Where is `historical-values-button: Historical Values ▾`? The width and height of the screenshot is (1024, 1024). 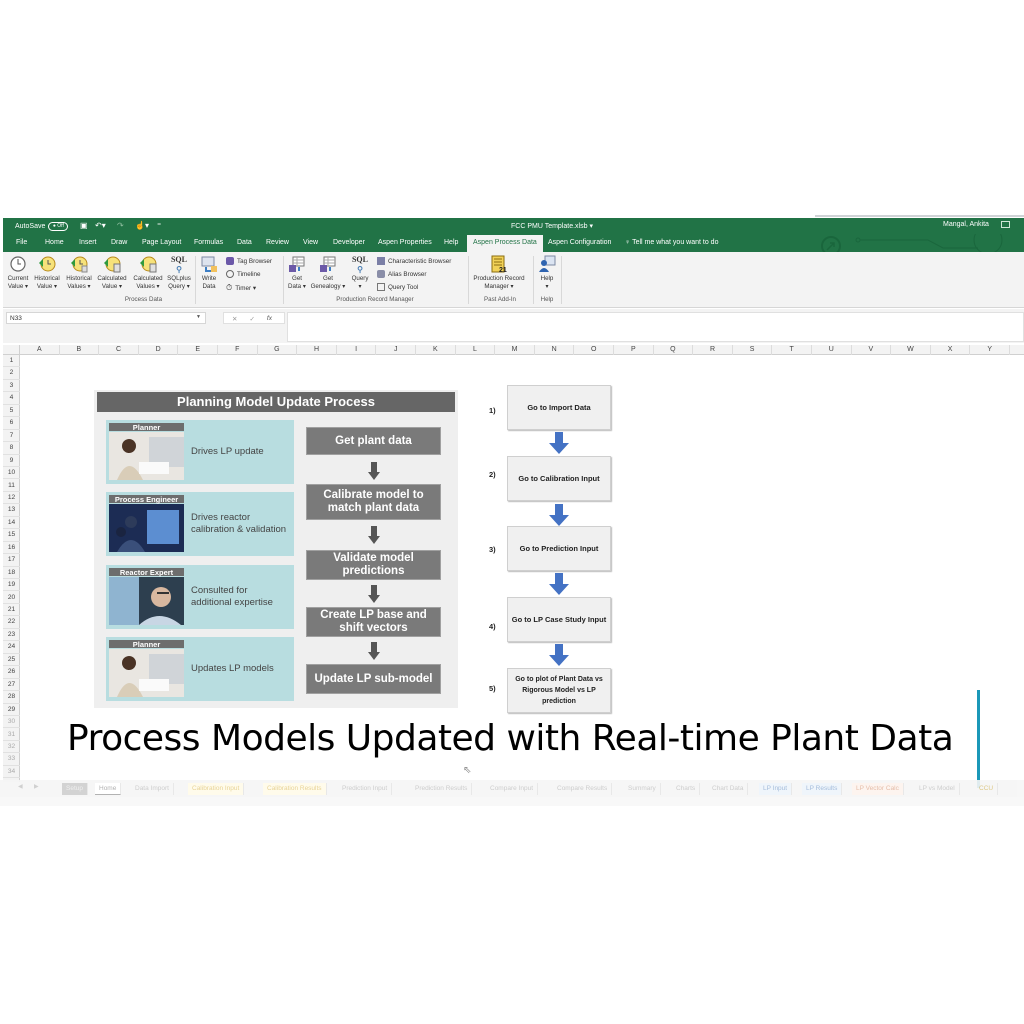
historical-values-button: Historical Values ▾ is located at coordinates (79, 273).